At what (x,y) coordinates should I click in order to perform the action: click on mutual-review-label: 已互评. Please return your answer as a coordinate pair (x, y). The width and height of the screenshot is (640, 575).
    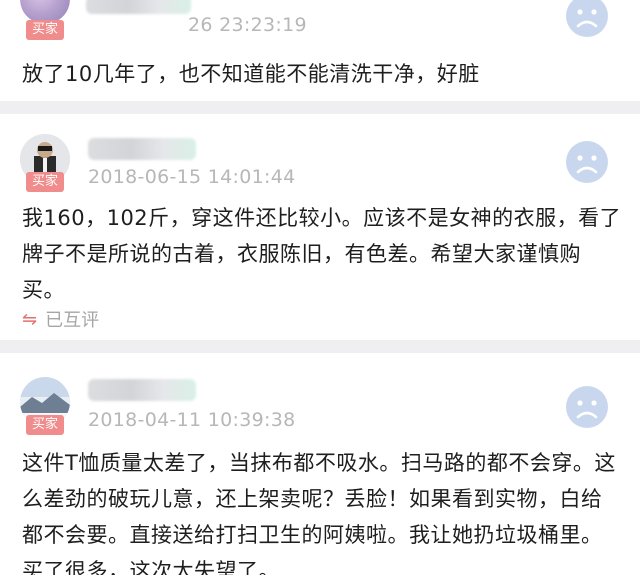
    Looking at the image, I should click on (72, 320).